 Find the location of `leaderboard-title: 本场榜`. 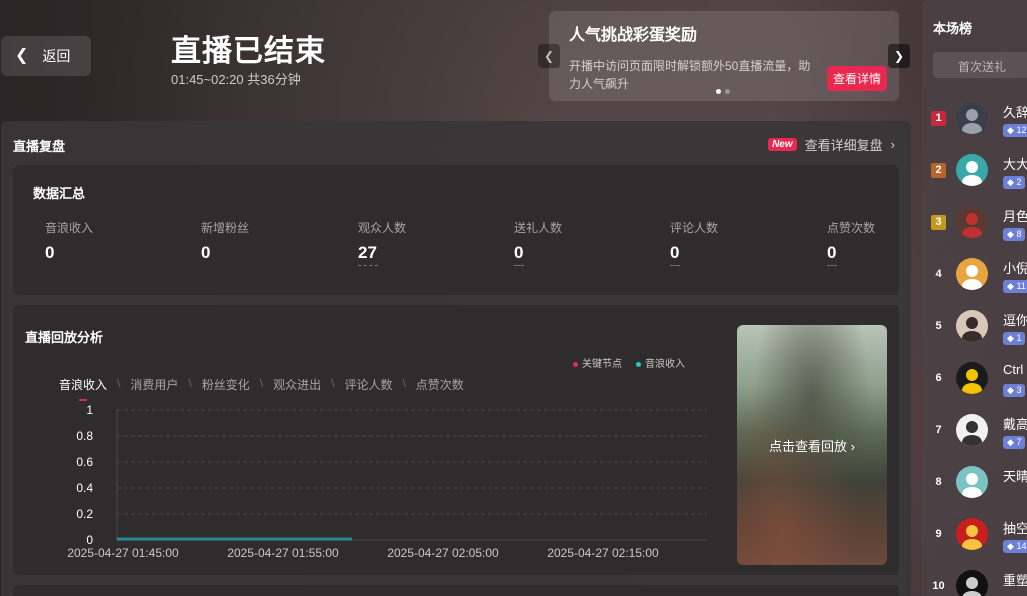

leaderboard-title: 本场榜 is located at coordinates (953, 28).